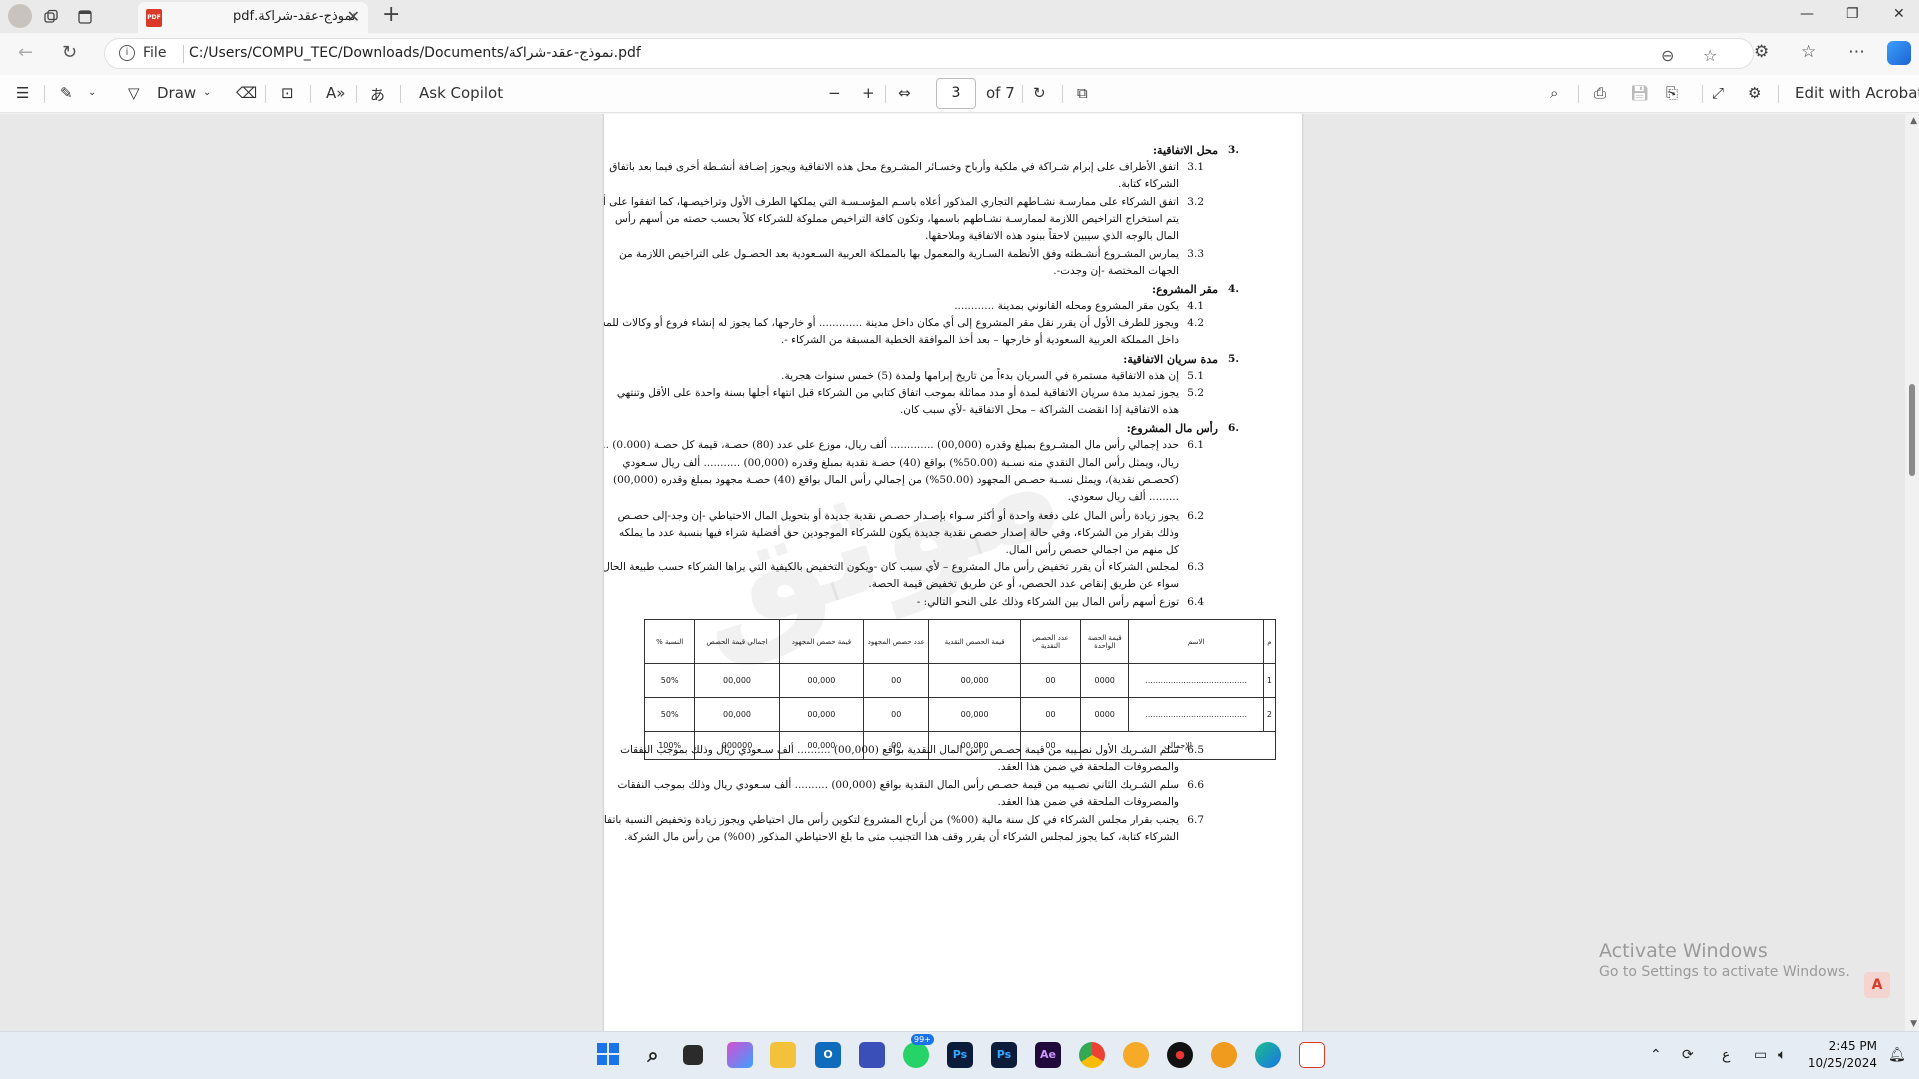 The height and width of the screenshot is (1079, 1919). I want to click on page-number-input: 3, so click(956, 93).